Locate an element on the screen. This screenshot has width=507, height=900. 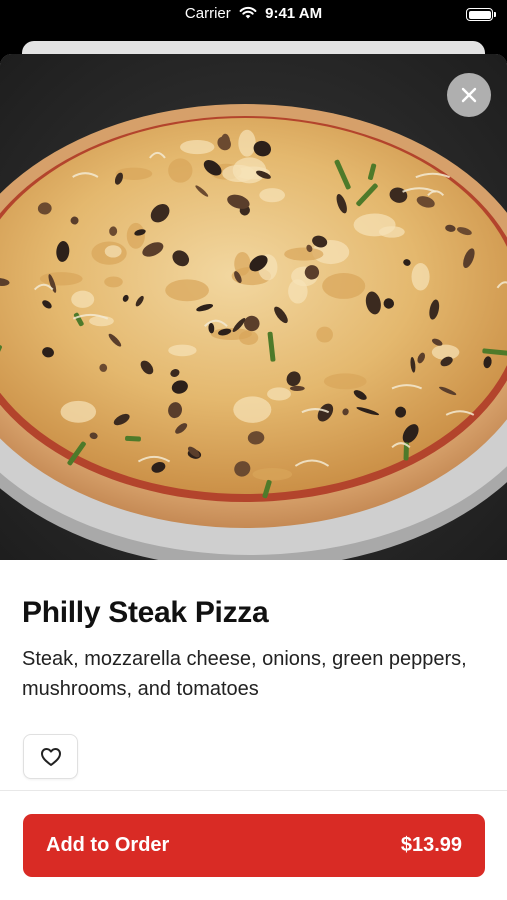
footer-divider is located at coordinates (253, 790).